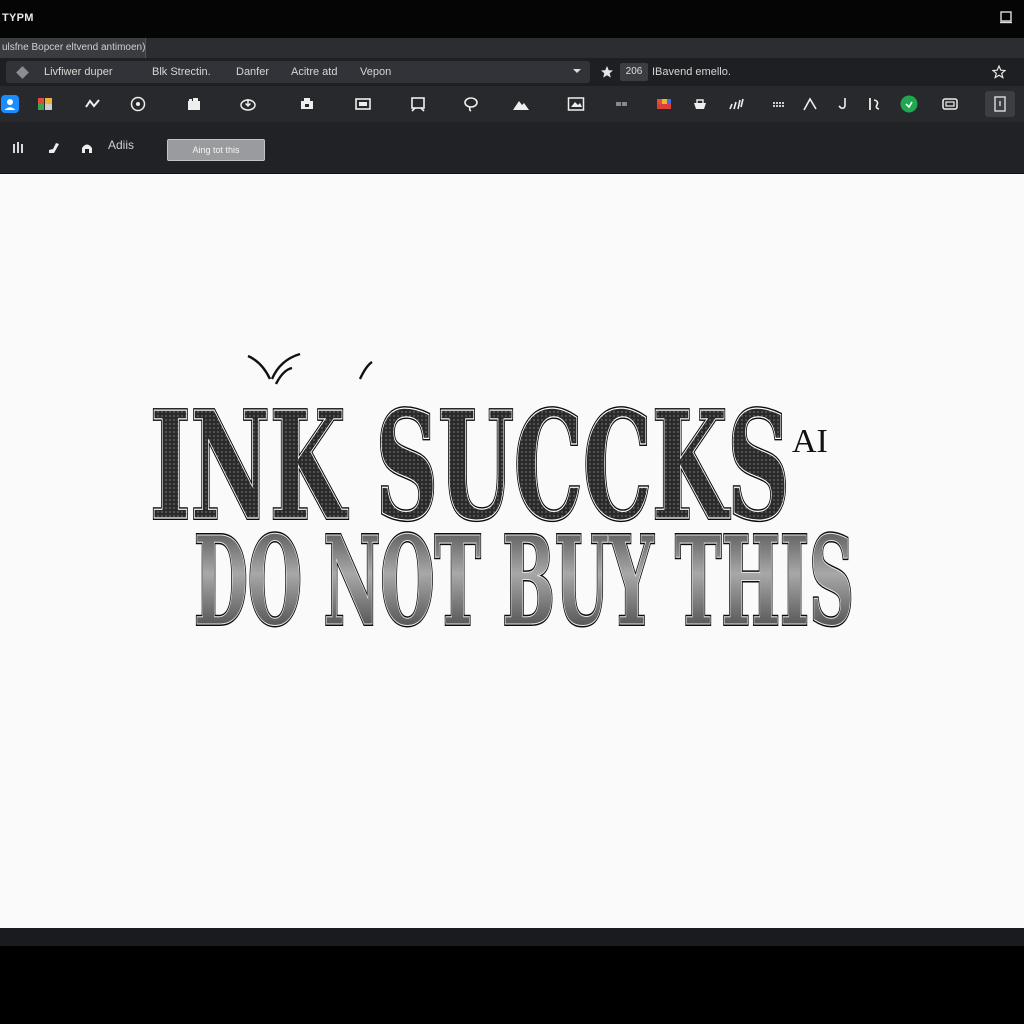 The height and width of the screenshot is (1024, 1024). Describe the element at coordinates (471, 104) in the screenshot. I see `lasso-icon` at that location.